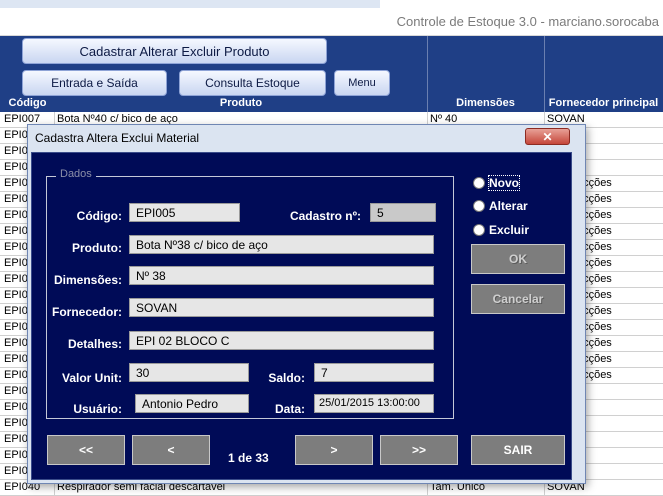 The width and height of the screenshot is (663, 496). What do you see at coordinates (87, 280) in the screenshot?
I see `dimensoes-label: Dimensões:` at bounding box center [87, 280].